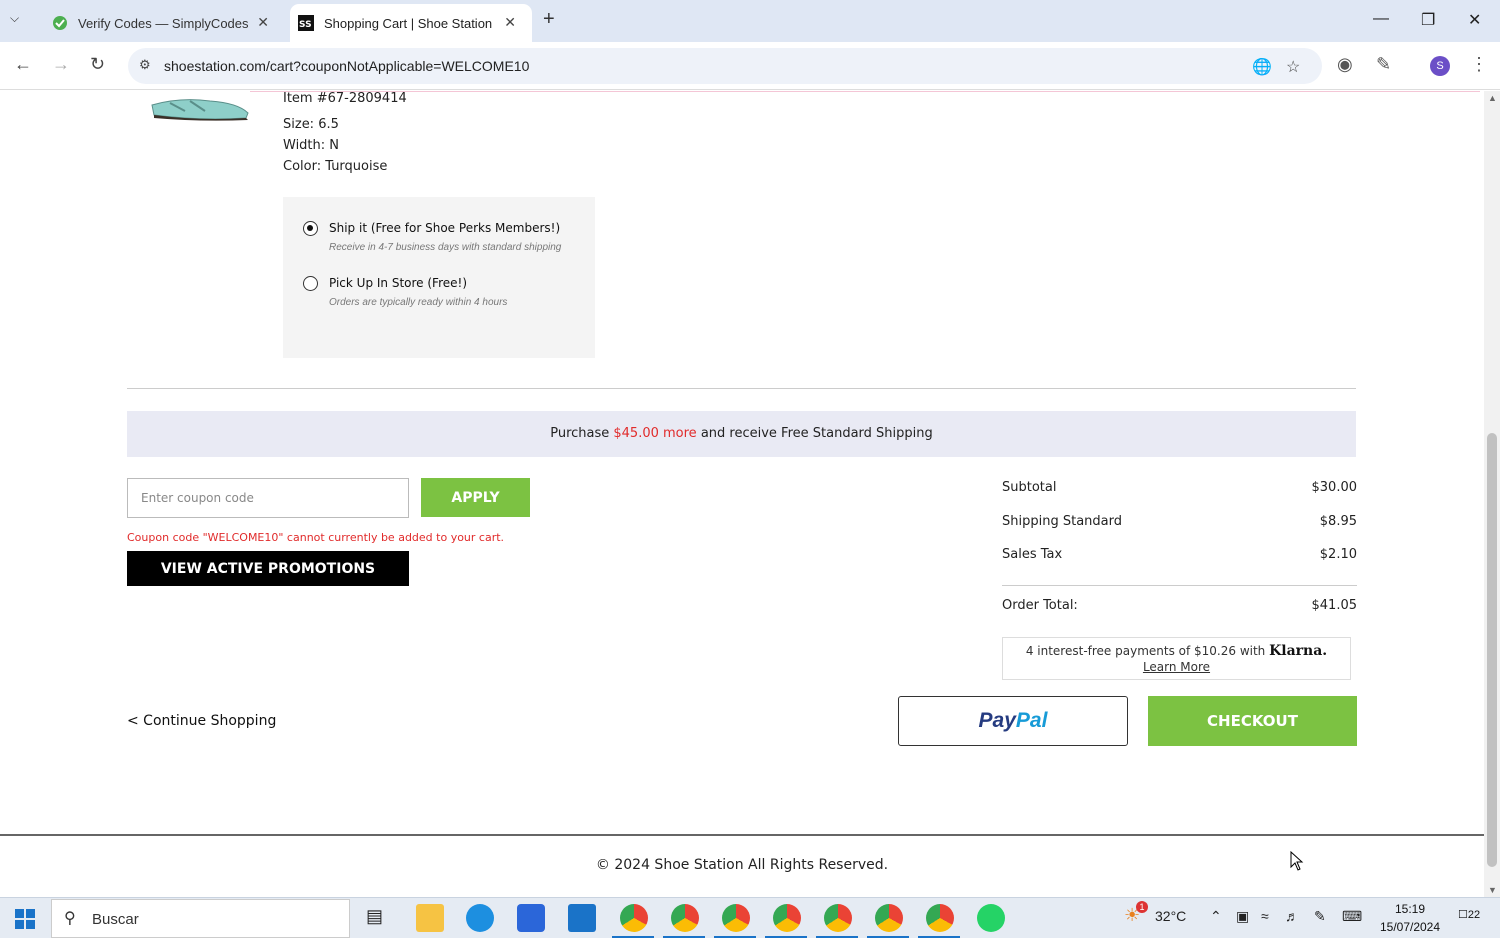  Describe the element at coordinates (1383, 64) in the screenshot. I see `extensions-icon: ✎` at that location.